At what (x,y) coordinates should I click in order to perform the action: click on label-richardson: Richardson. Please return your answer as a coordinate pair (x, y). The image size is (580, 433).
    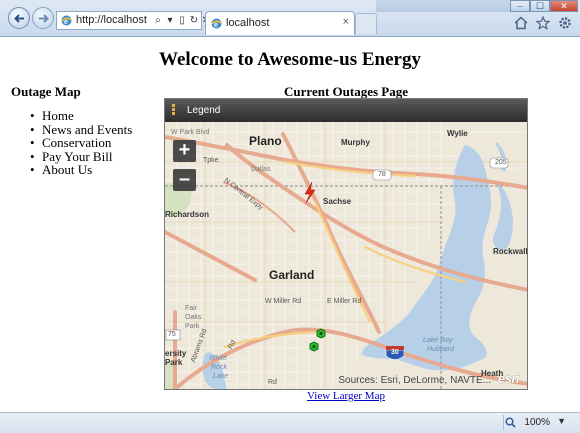
    Looking at the image, I should click on (187, 214).